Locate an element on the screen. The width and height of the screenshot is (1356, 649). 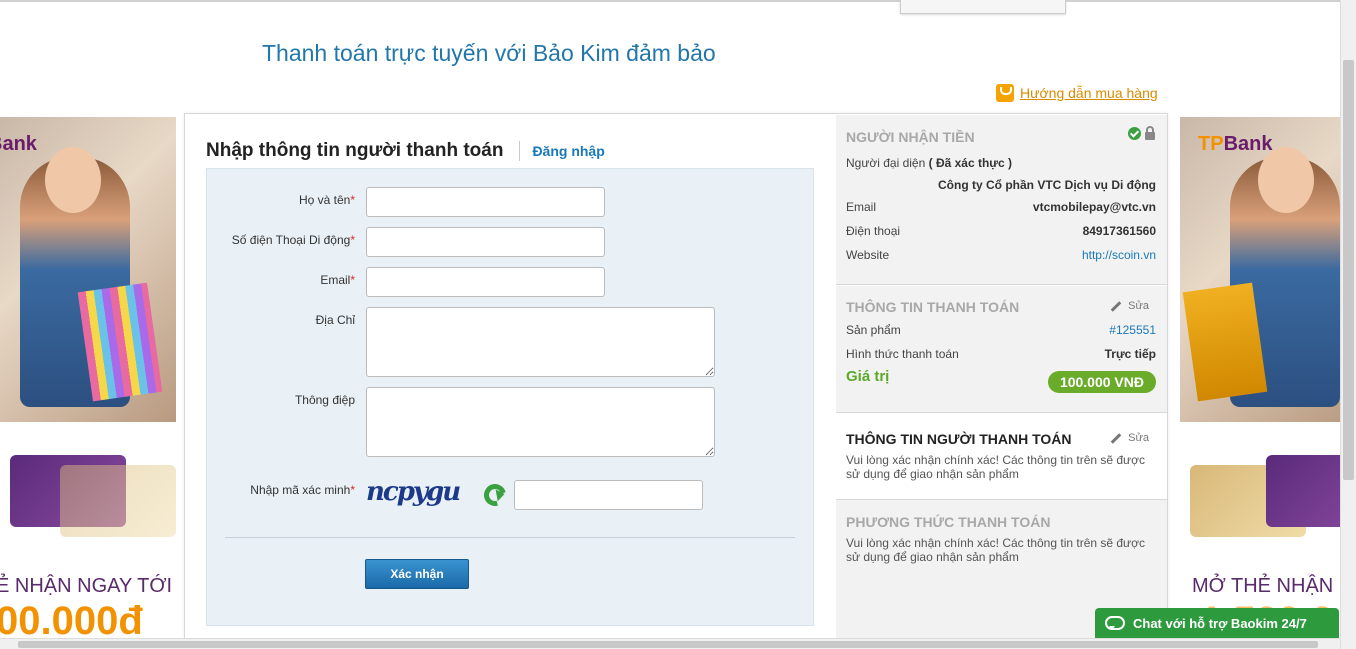
fullname-label: Họ và tên* is located at coordinates (326, 200).